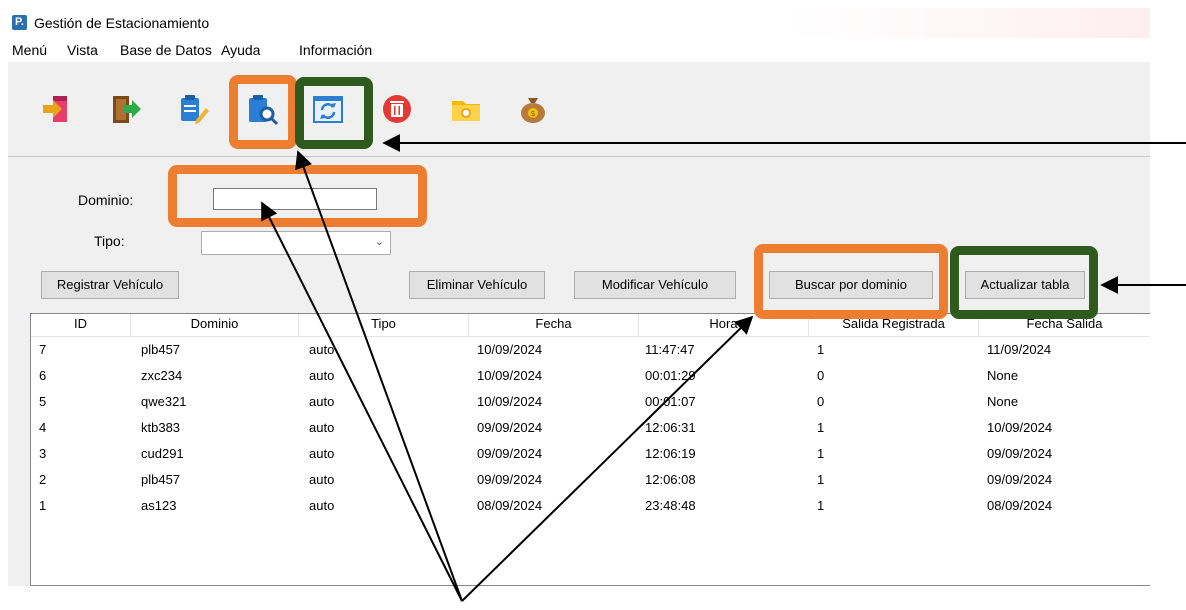 This screenshot has height=610, width=1186. Describe the element at coordinates (81, 325) in the screenshot. I see `column-header-id: ID` at that location.